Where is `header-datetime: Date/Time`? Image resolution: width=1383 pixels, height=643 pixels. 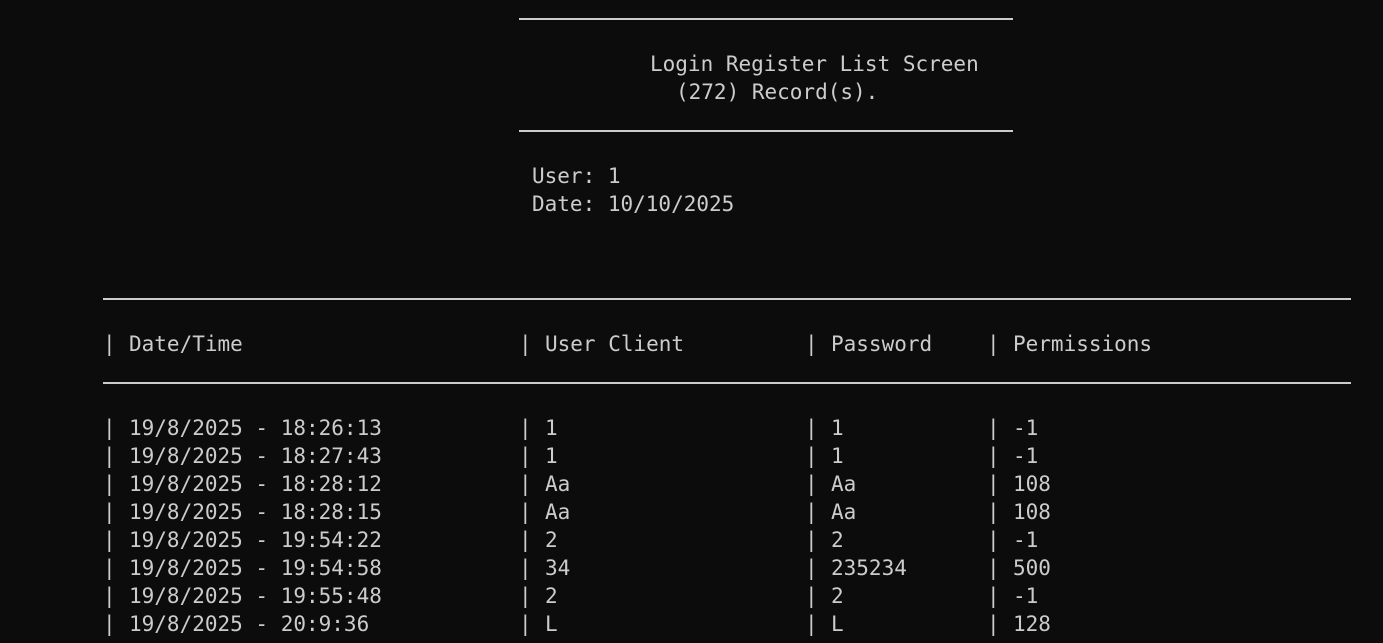
header-datetime: Date/Time is located at coordinates (186, 344).